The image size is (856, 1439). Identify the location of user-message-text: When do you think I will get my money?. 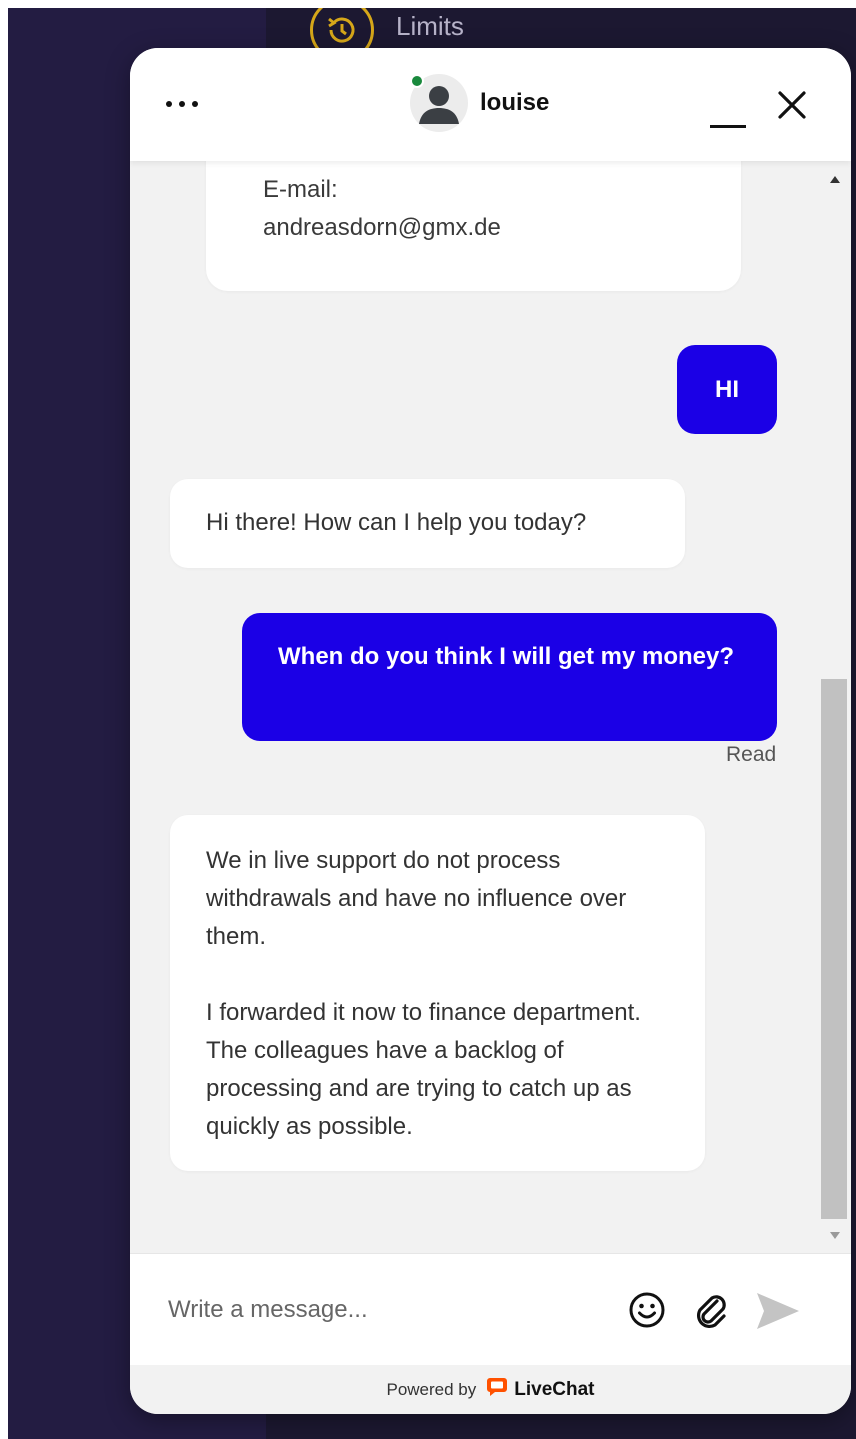
(506, 656).